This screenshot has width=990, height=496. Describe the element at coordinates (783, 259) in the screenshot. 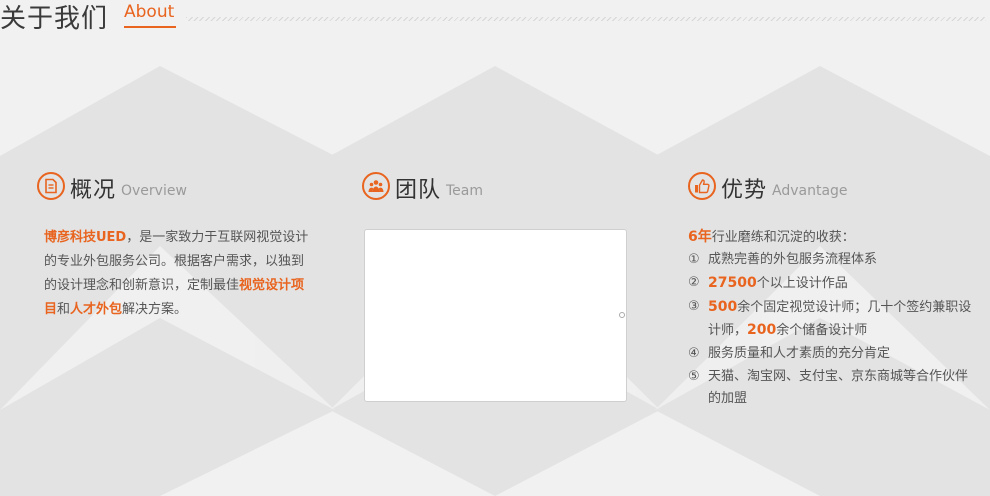

I see `list-item: ① 成熟完善的外包服务流程体系` at that location.